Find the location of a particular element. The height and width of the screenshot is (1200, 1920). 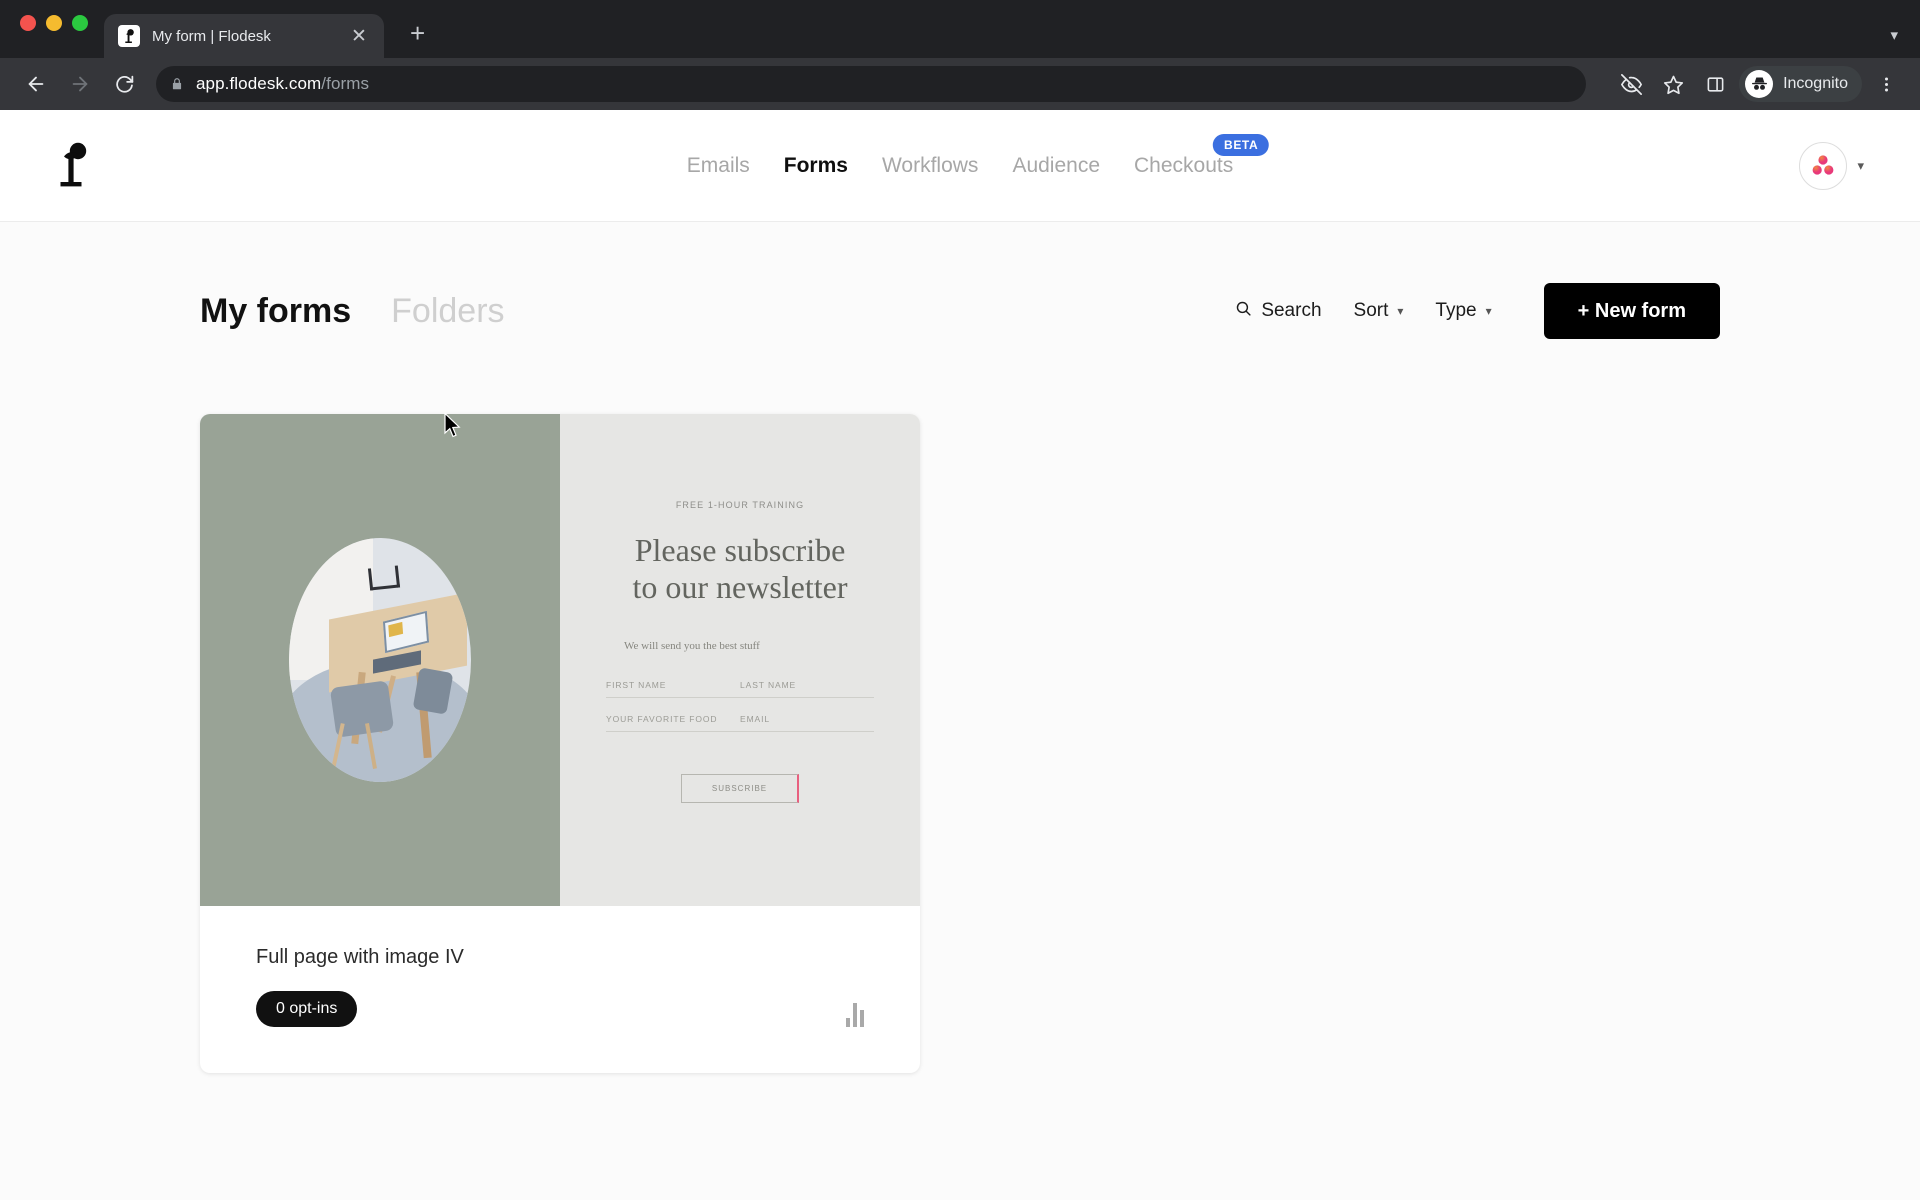

incognito-label: Incognito is located at coordinates (1815, 83).